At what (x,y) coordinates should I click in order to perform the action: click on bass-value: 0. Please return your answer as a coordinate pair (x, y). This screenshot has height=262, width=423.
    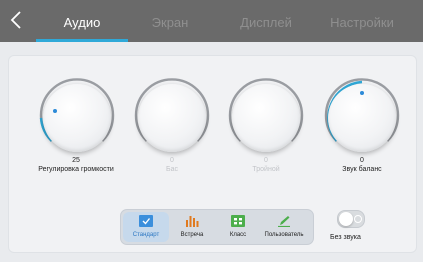
    Looking at the image, I should click on (172, 160).